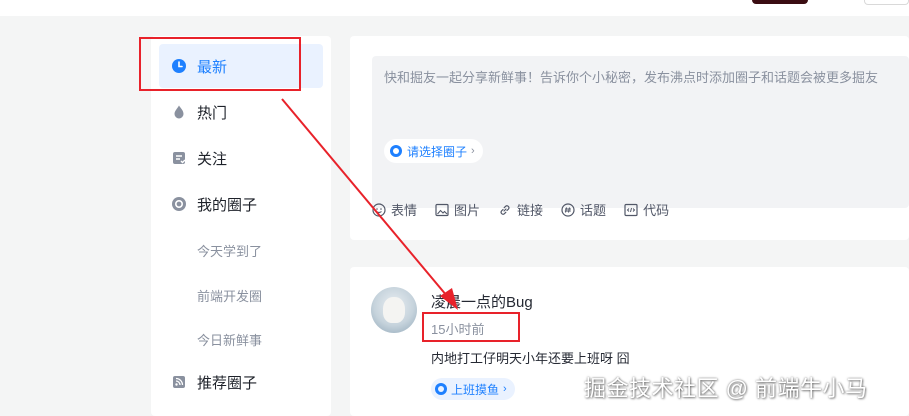 The image size is (909, 416). Describe the element at coordinates (437, 151) in the screenshot. I see `circle-select-label: 请选择圈子` at that location.